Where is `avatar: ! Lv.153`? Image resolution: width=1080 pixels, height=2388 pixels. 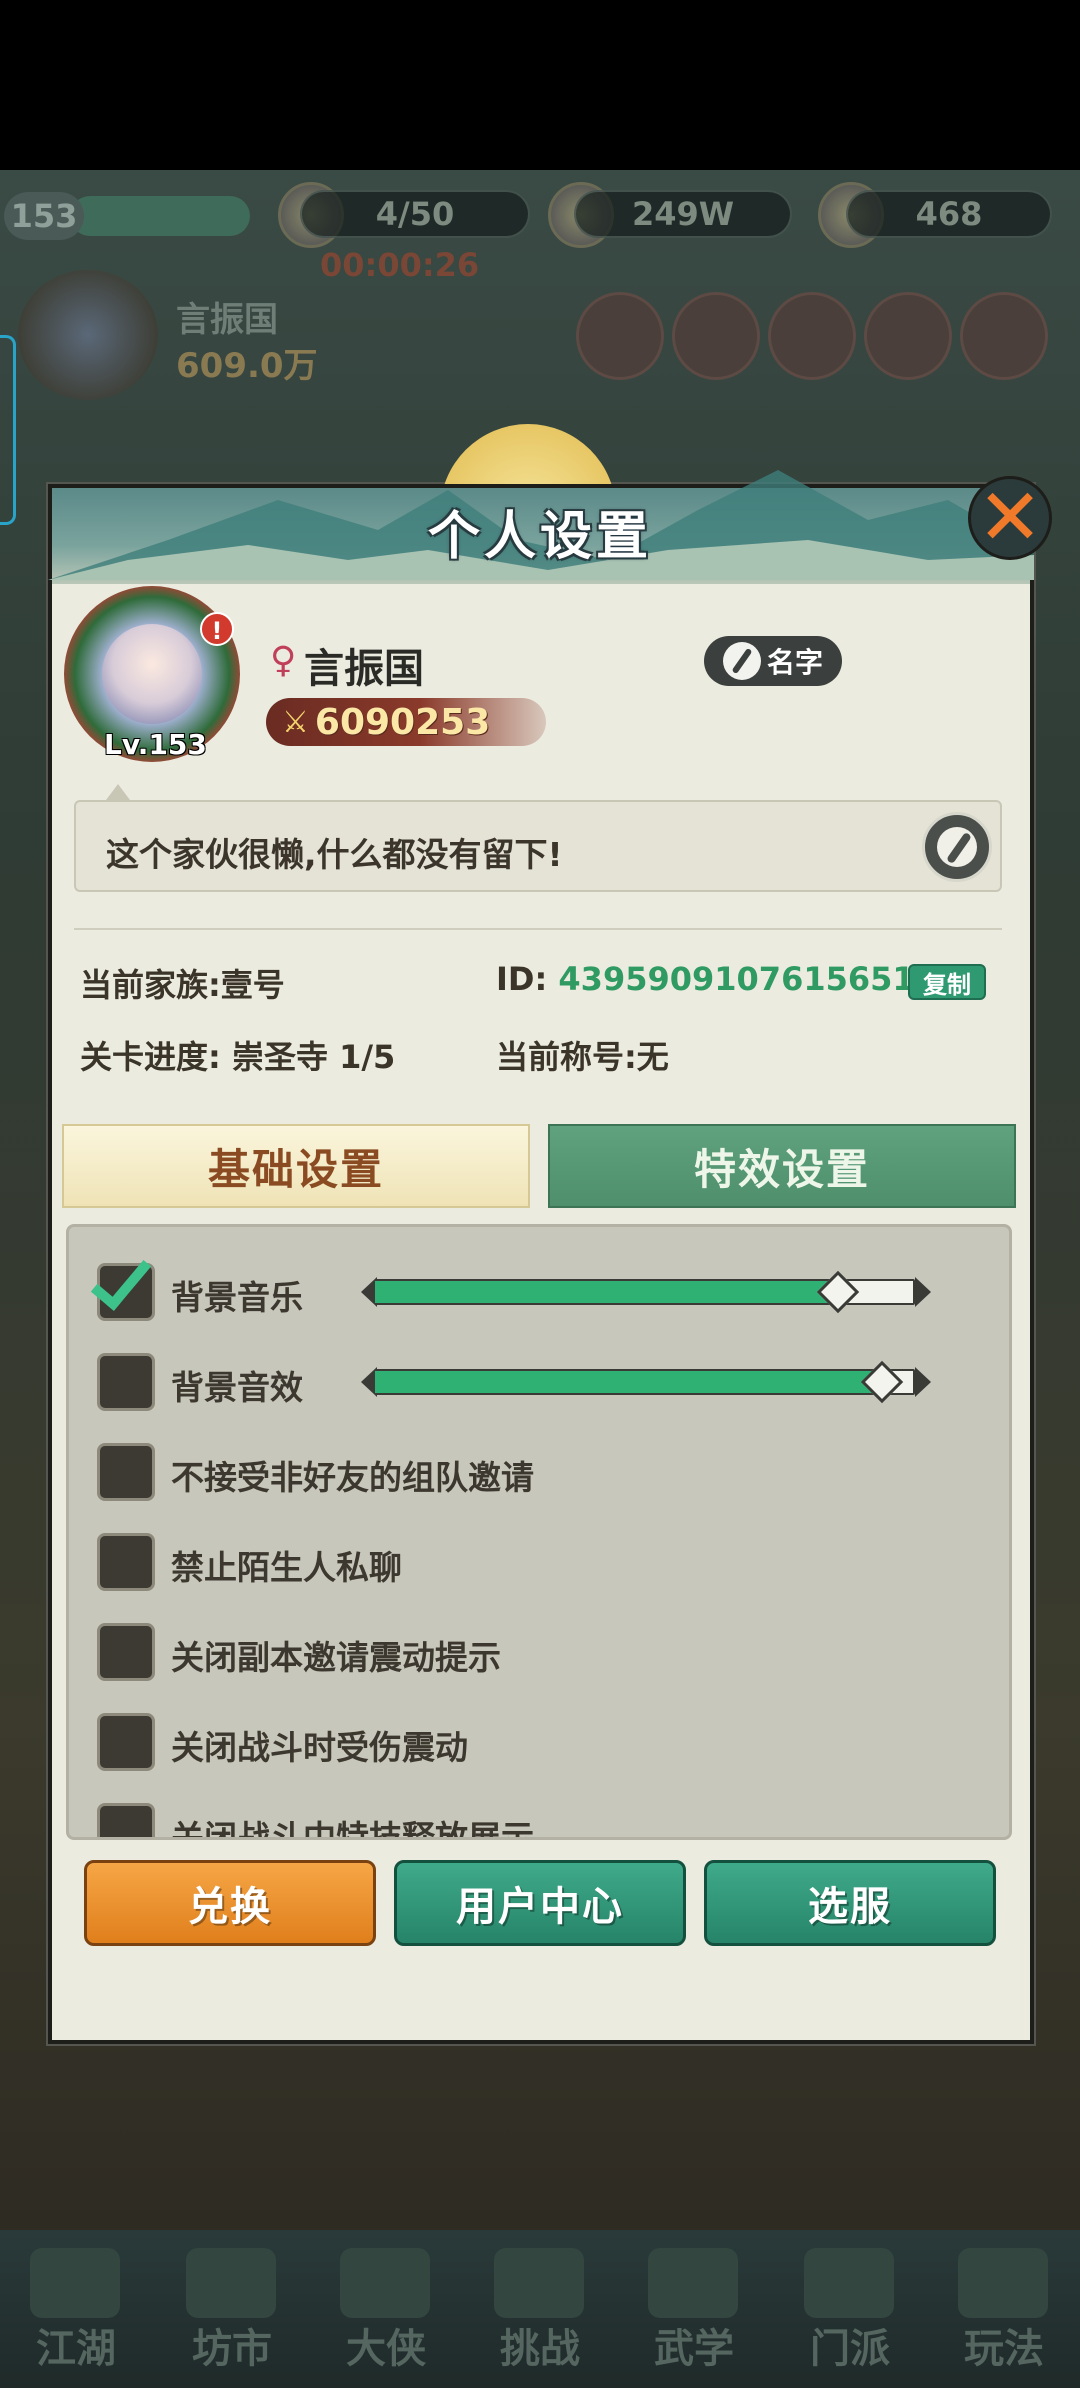
avatar: ! Lv.153 is located at coordinates (152, 674).